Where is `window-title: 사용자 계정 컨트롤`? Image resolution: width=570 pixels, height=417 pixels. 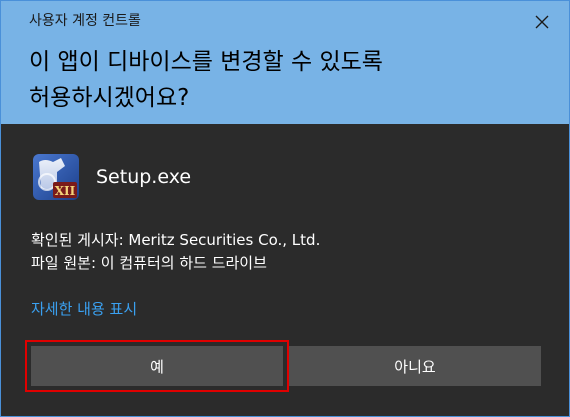 window-title: 사용자 계정 컨트롤 is located at coordinates (85, 21).